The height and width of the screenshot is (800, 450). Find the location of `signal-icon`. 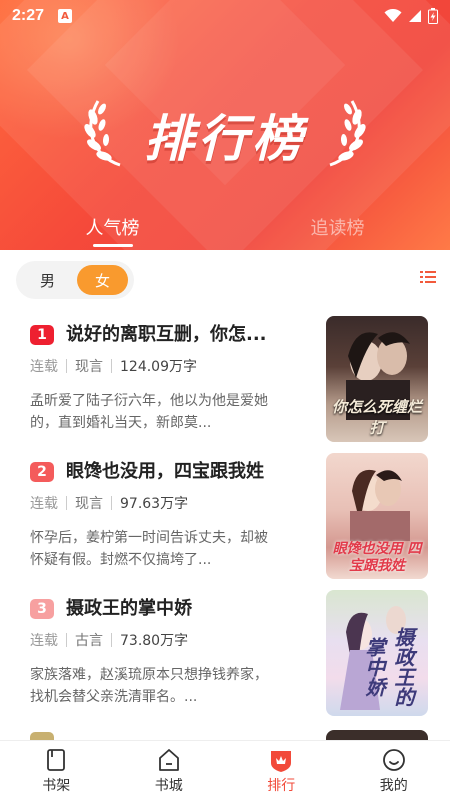

signal-icon is located at coordinates (415, 16).